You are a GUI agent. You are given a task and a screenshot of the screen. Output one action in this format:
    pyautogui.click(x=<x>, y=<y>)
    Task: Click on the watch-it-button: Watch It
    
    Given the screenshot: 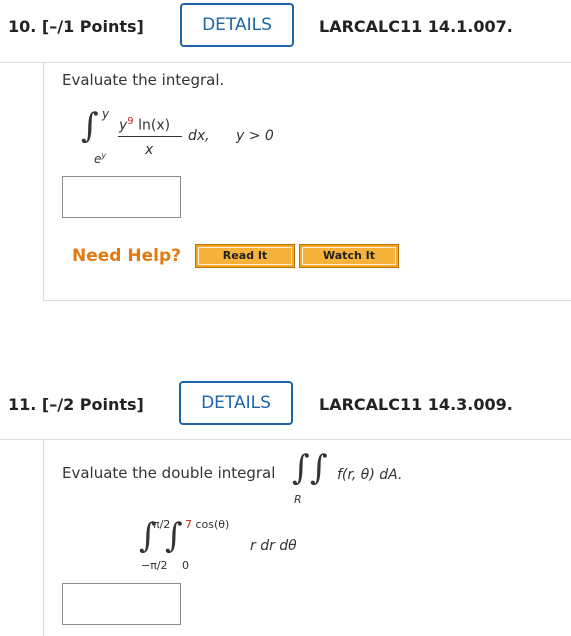 What is the action you would take?
    pyautogui.click(x=349, y=256)
    